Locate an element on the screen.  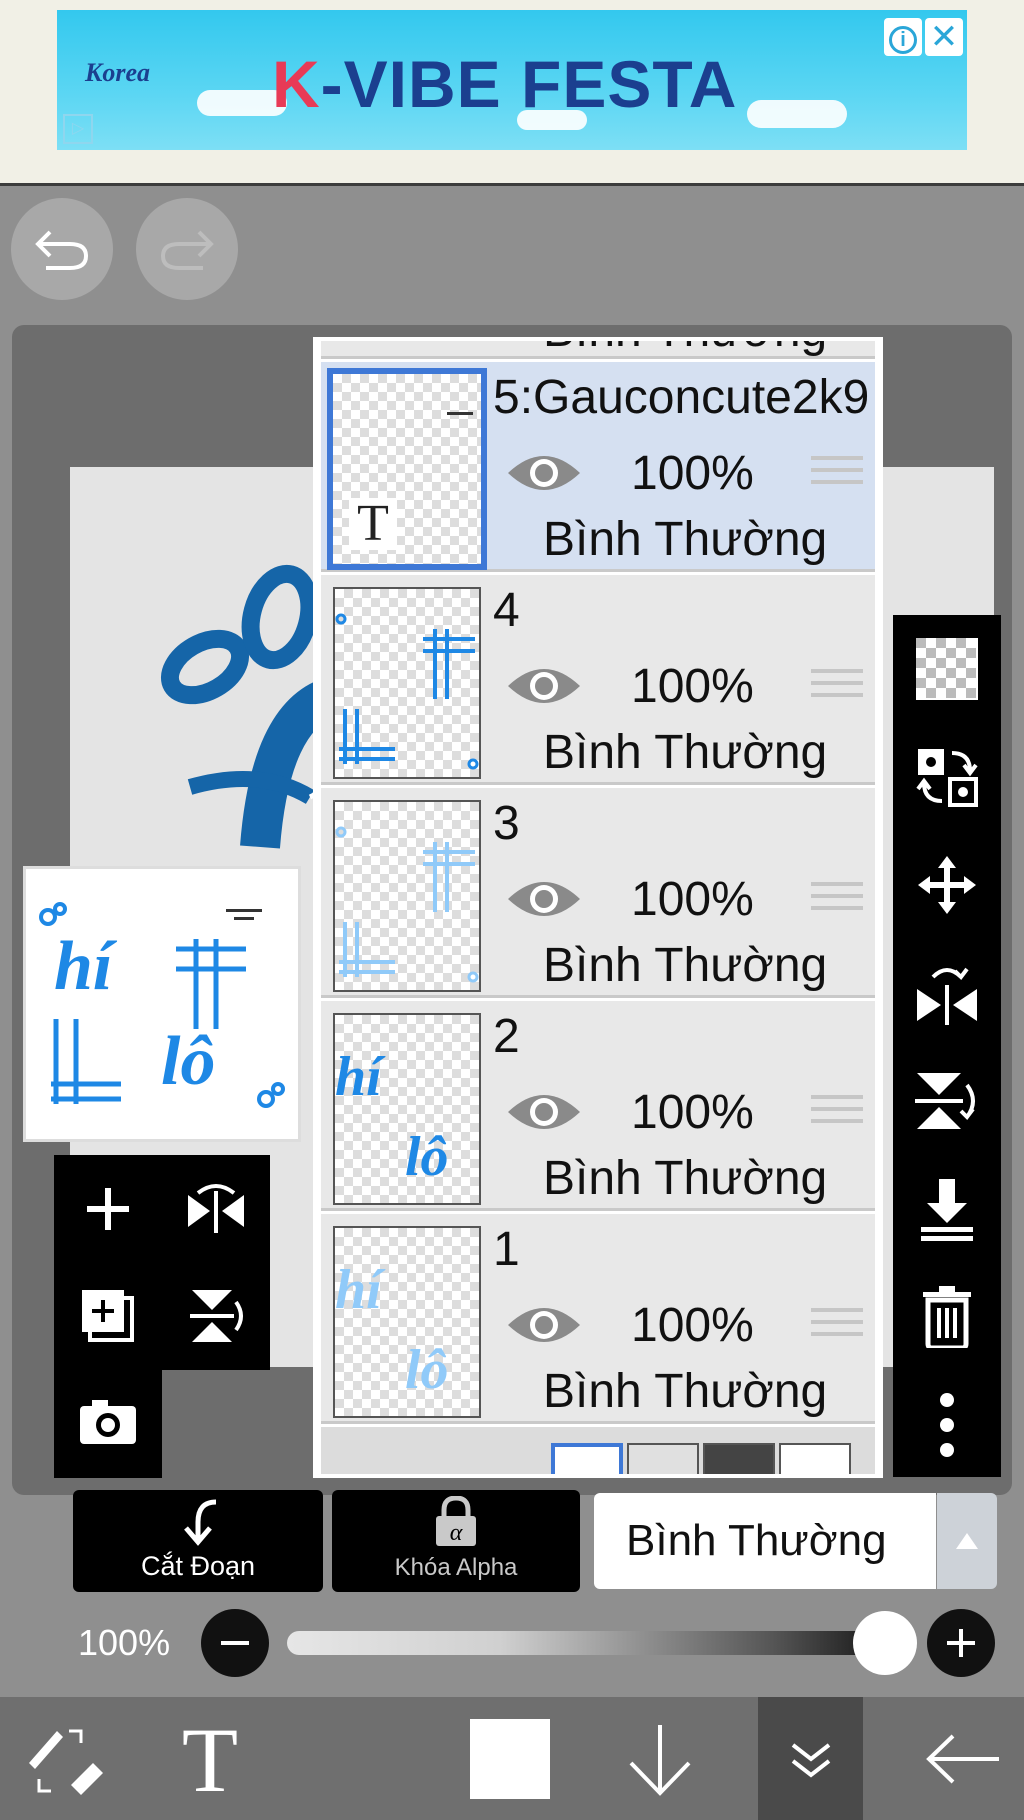
merge-down-icon is located at coordinates (947, 1210).